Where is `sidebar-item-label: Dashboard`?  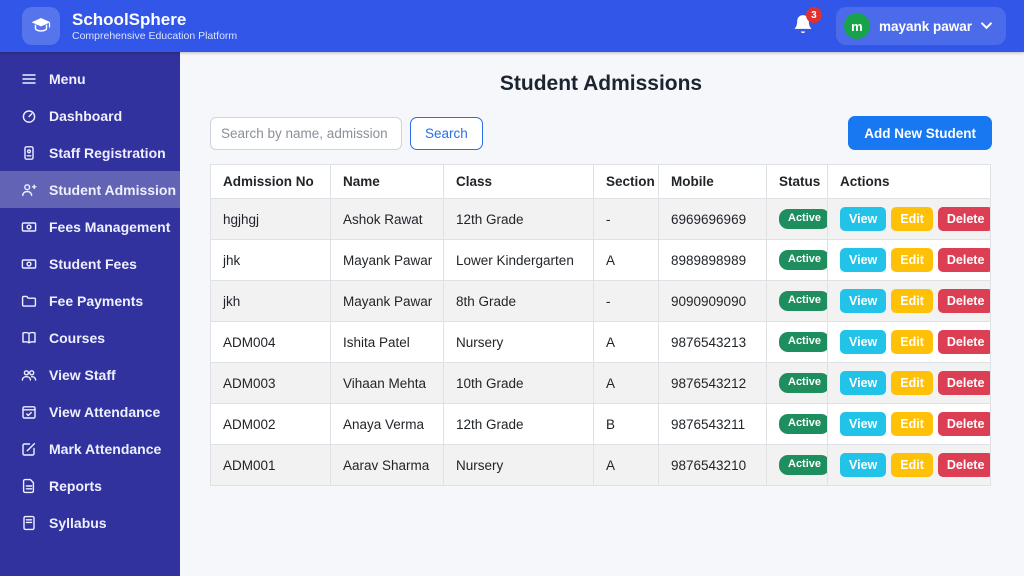
sidebar-item-label: Dashboard is located at coordinates (86, 115).